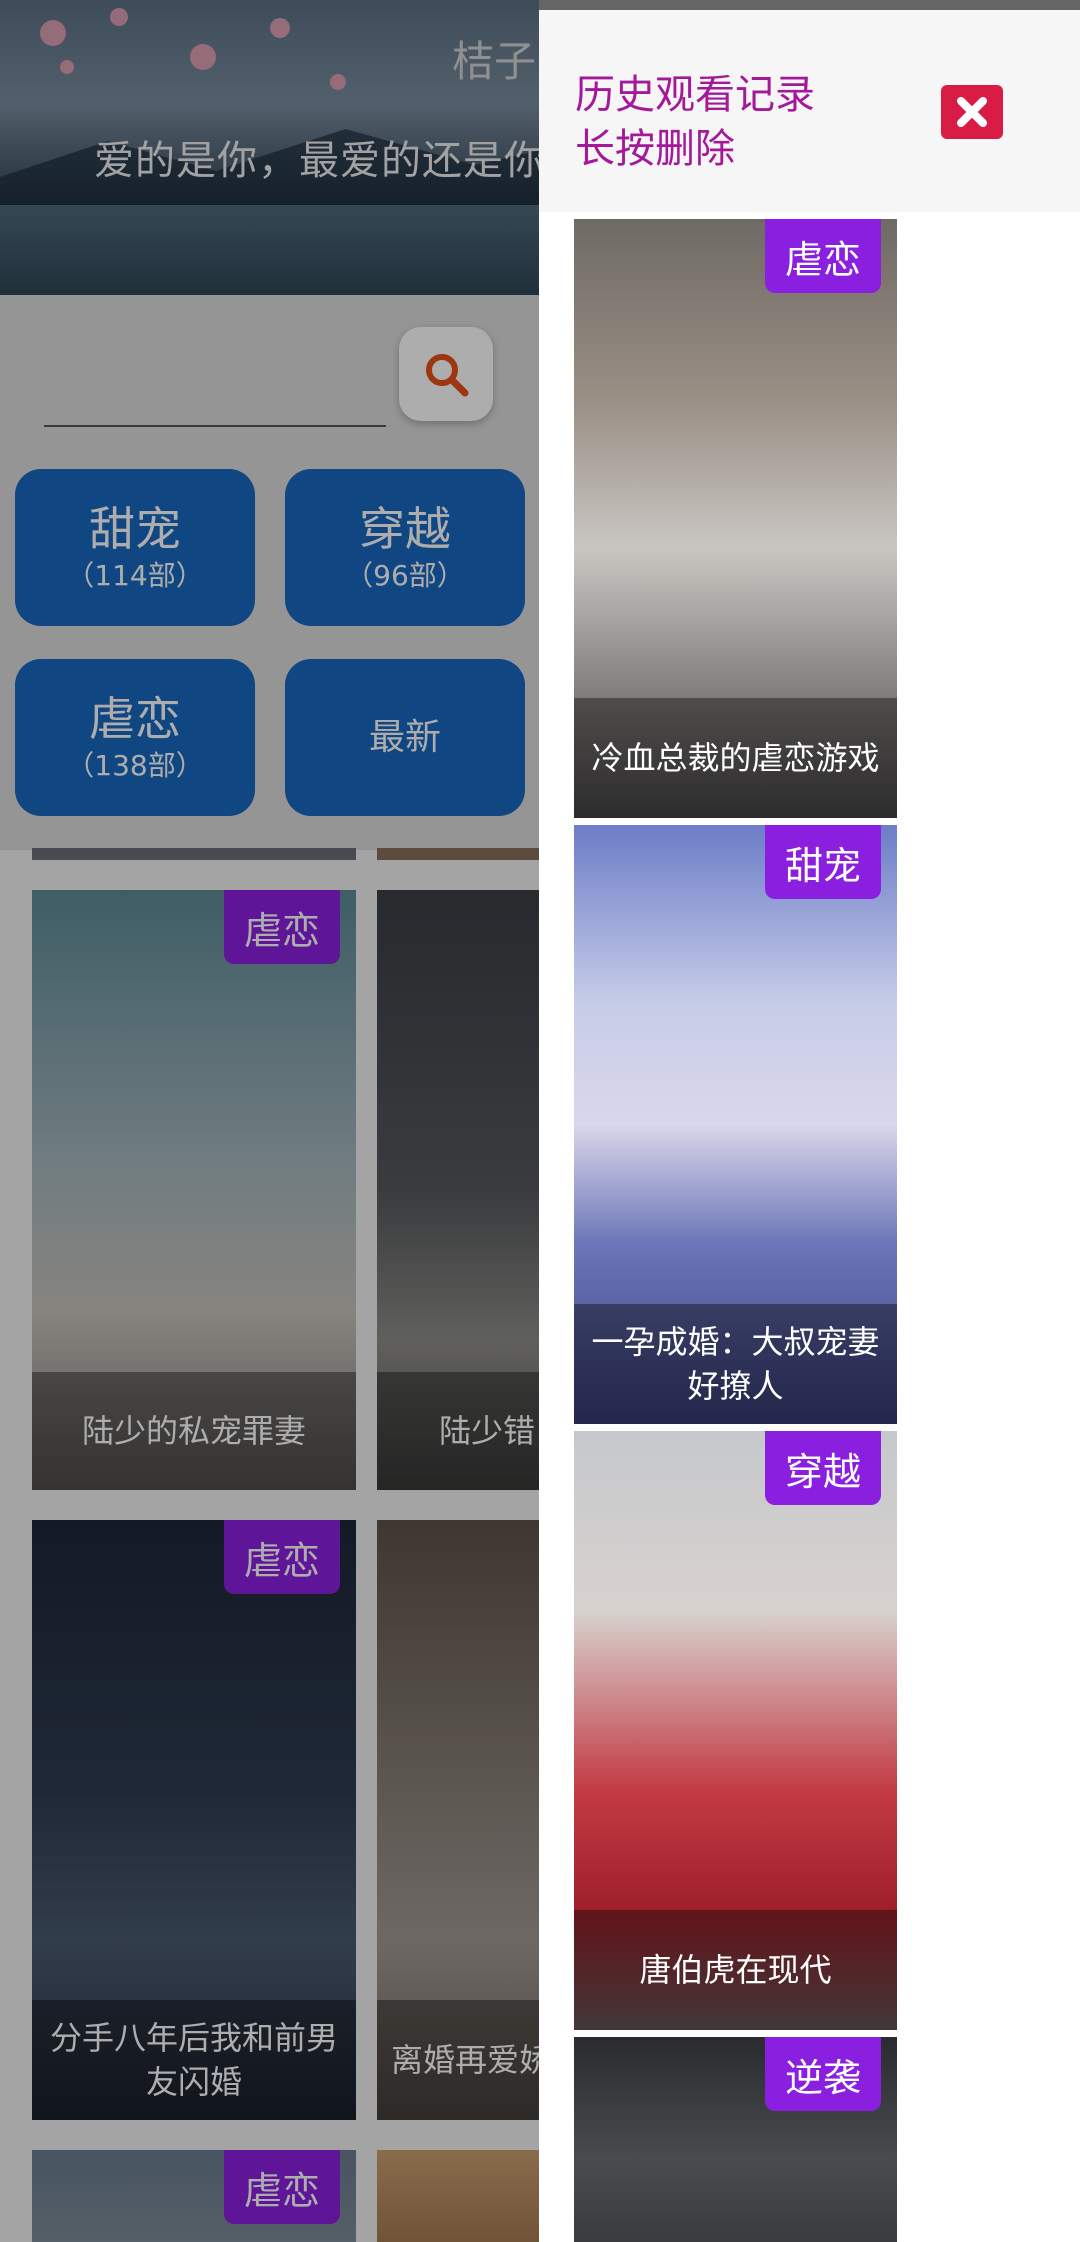 The height and width of the screenshot is (2242, 1080). I want to click on history-title: 唐伯虎在现代, so click(735, 1970).